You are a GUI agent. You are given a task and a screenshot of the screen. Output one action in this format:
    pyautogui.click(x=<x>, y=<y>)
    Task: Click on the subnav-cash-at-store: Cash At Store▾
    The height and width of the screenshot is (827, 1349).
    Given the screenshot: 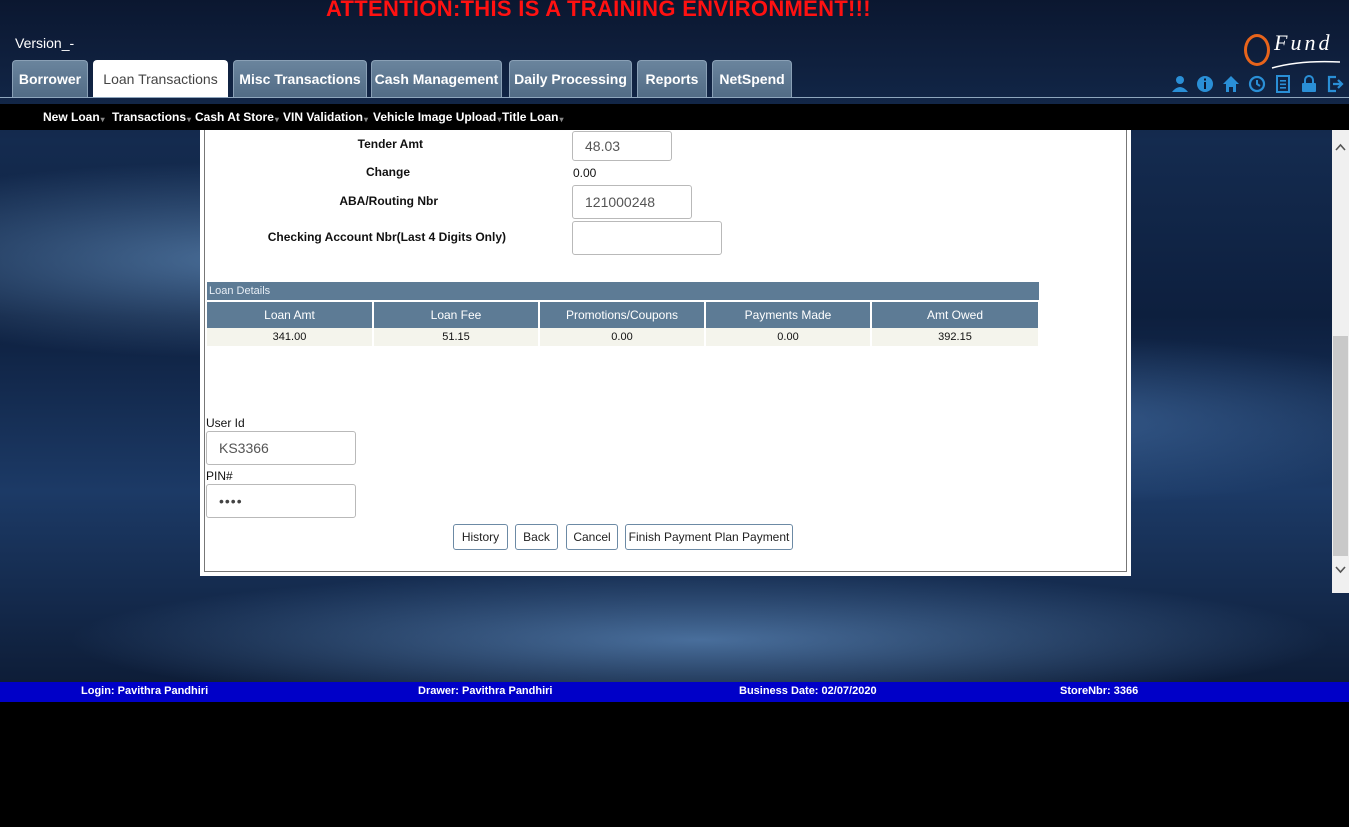 What is the action you would take?
    pyautogui.click(x=237, y=117)
    